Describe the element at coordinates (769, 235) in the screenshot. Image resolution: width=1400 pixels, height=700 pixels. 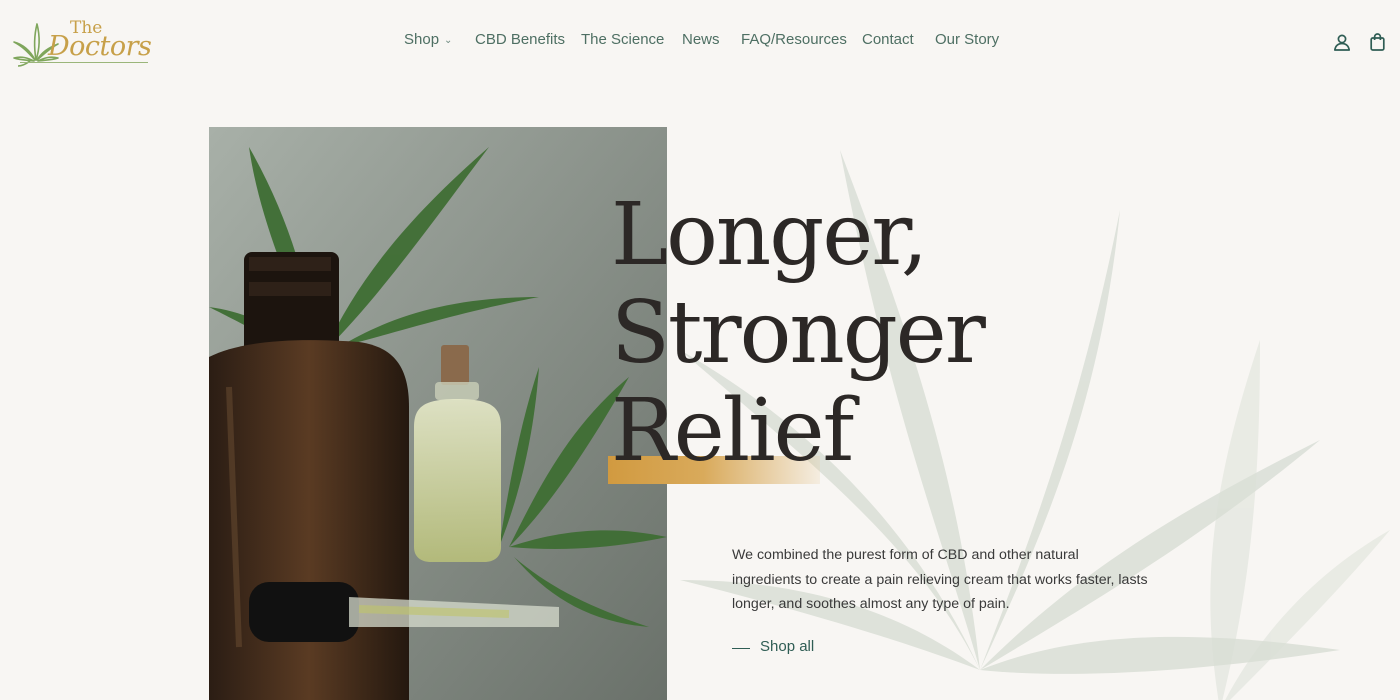
I see `hero-title-line: Longer,` at that location.